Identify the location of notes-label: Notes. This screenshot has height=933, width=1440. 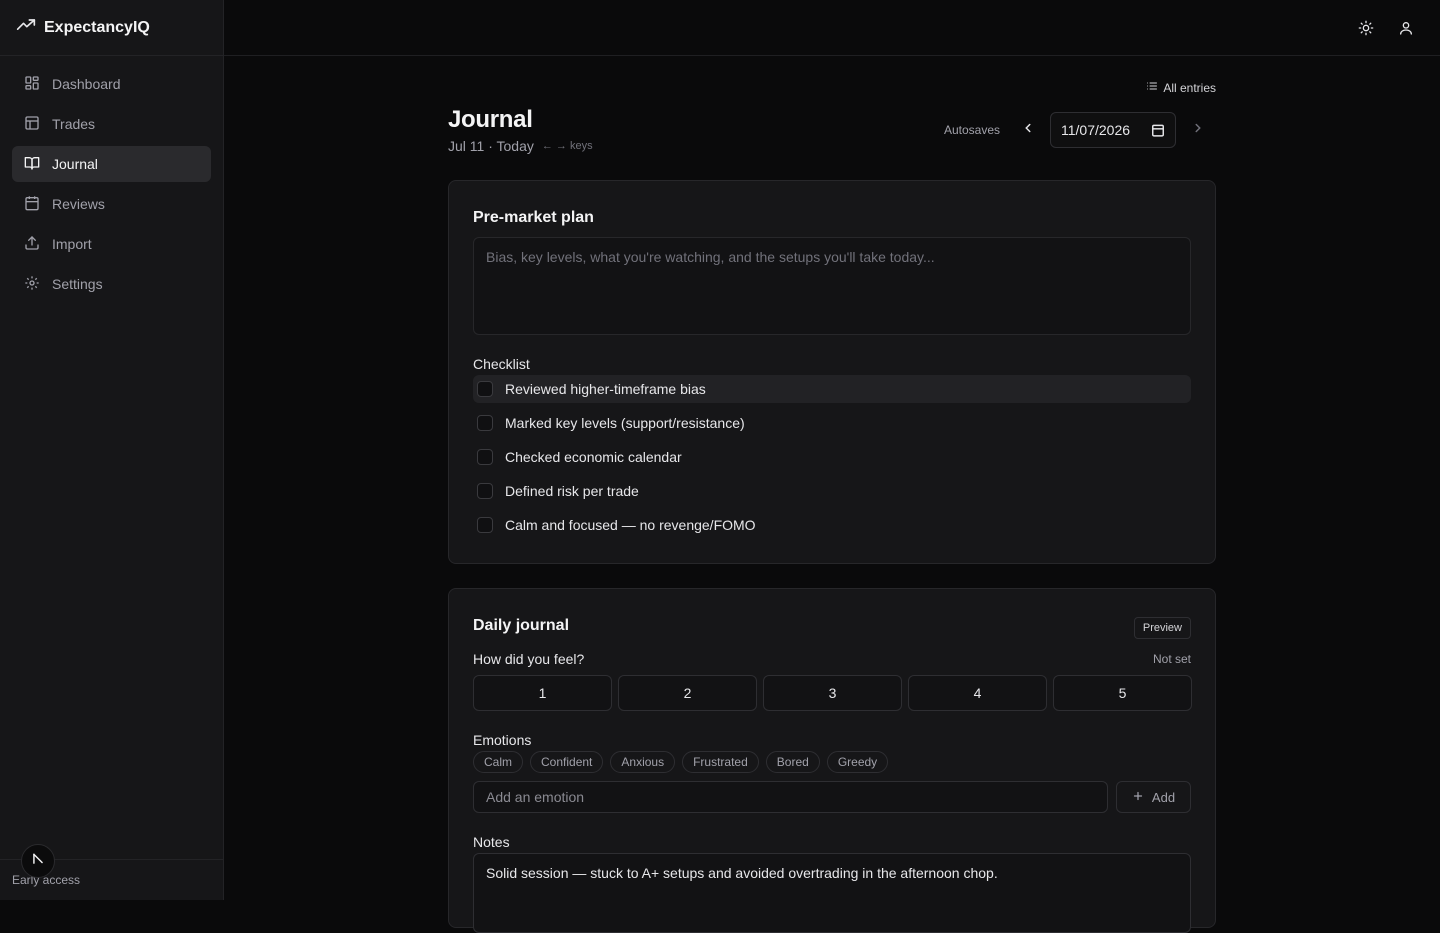
(491, 842).